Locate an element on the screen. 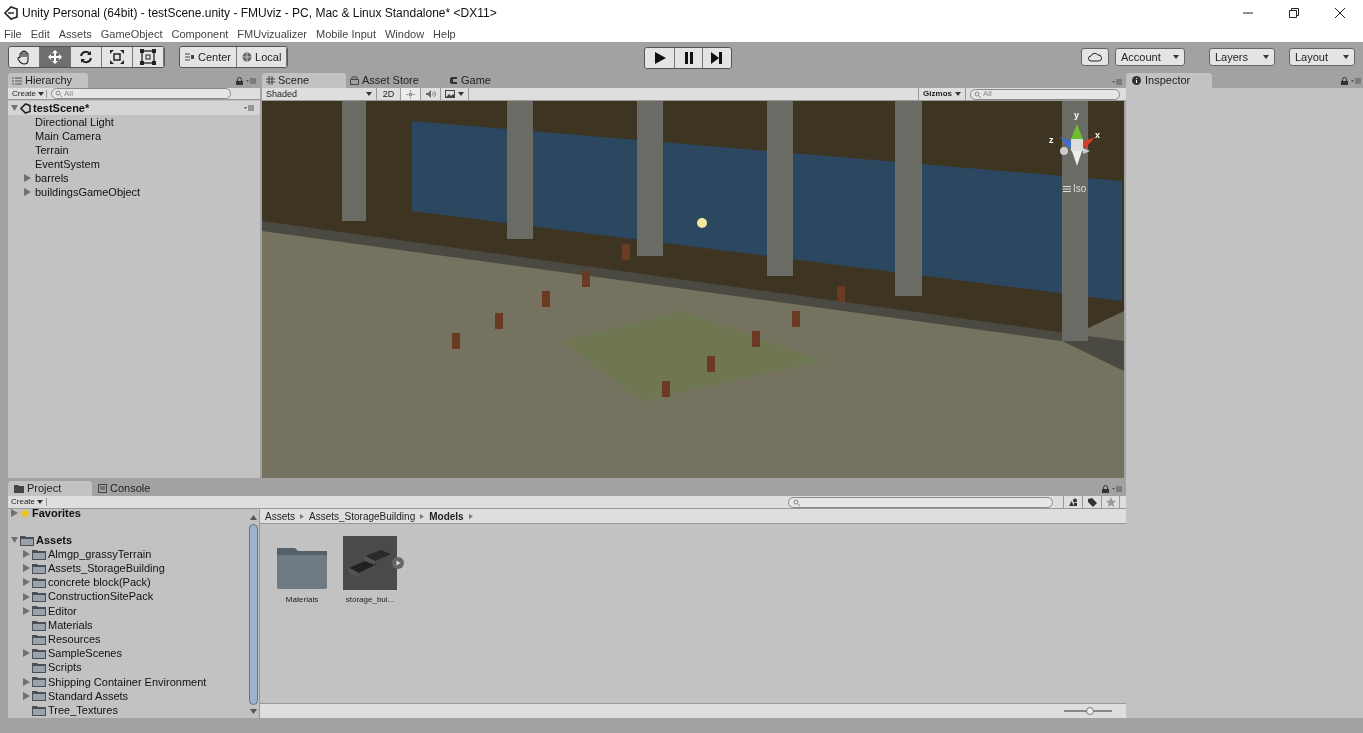 This screenshot has height=733, width=1363. tree-item: concrete block(Pack) is located at coordinates (99, 582).